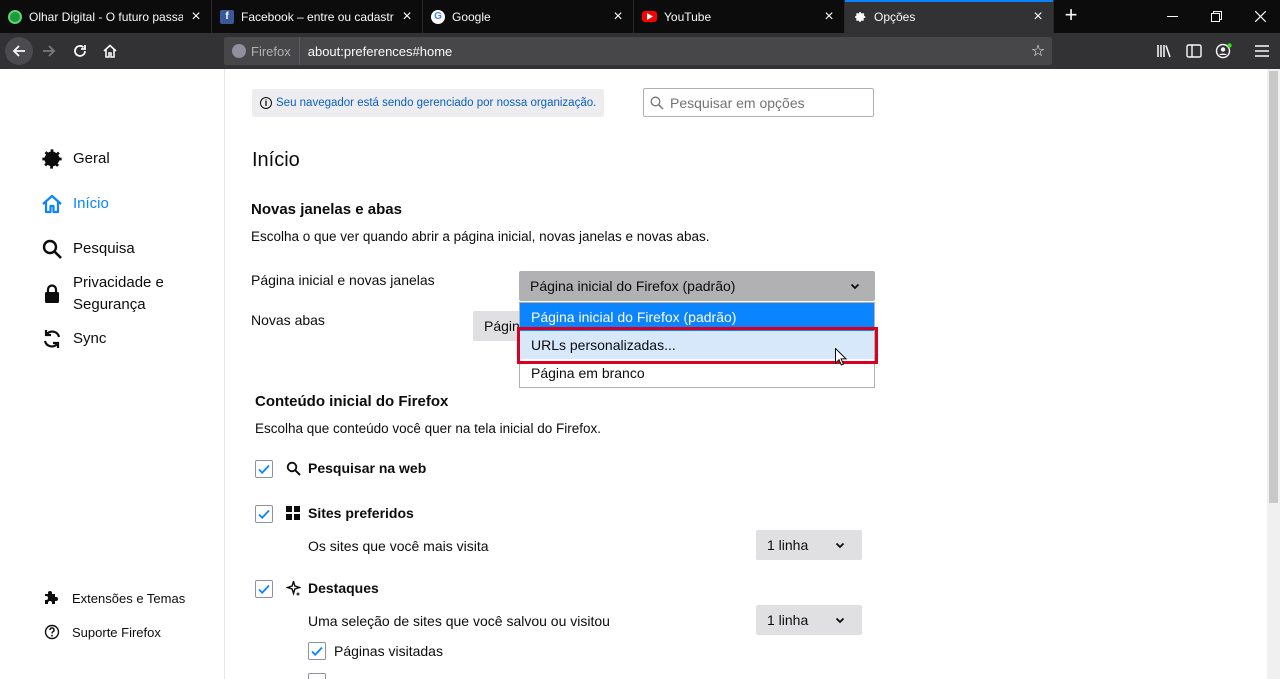  What do you see at coordinates (293, 513) in the screenshot?
I see `grid-icon` at bounding box center [293, 513].